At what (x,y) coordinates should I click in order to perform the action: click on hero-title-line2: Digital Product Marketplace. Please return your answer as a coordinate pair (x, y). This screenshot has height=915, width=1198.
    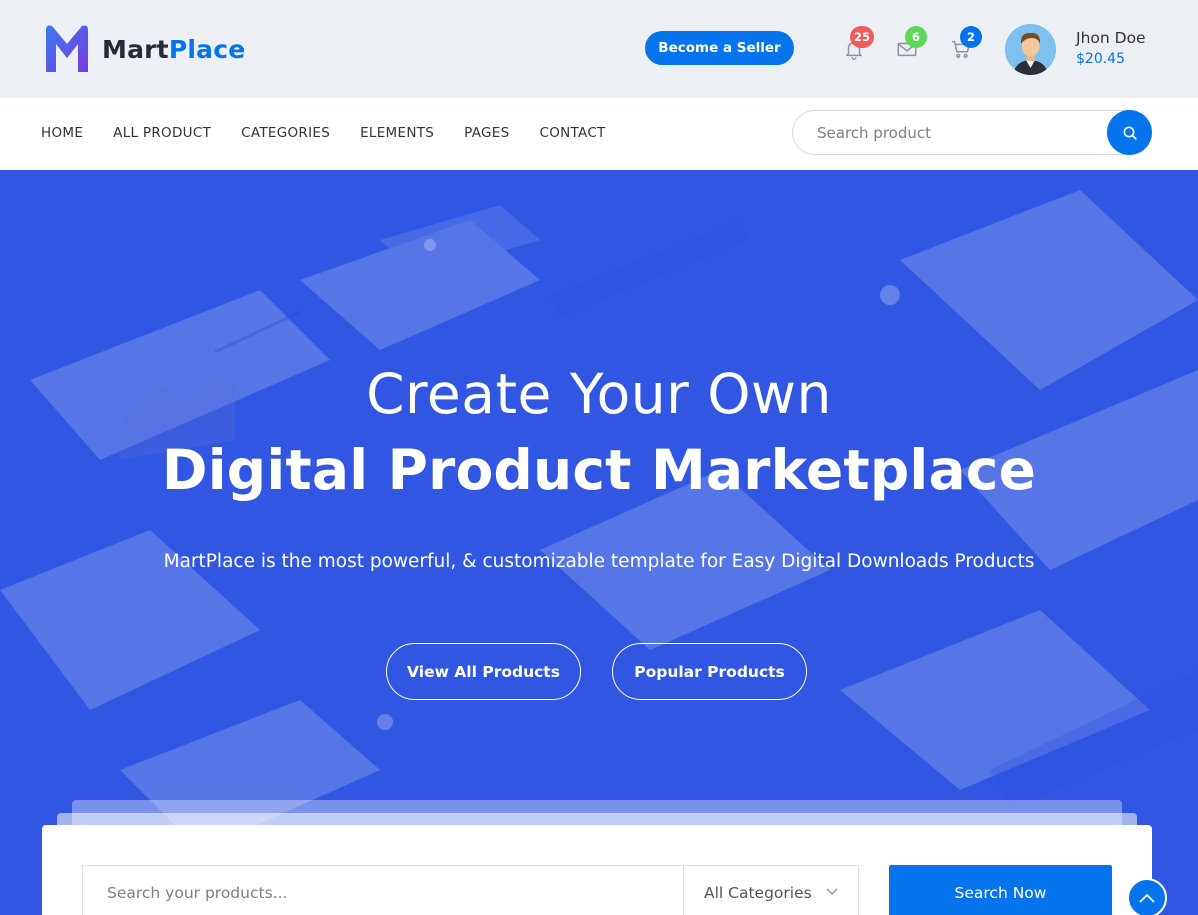
    Looking at the image, I should click on (599, 470).